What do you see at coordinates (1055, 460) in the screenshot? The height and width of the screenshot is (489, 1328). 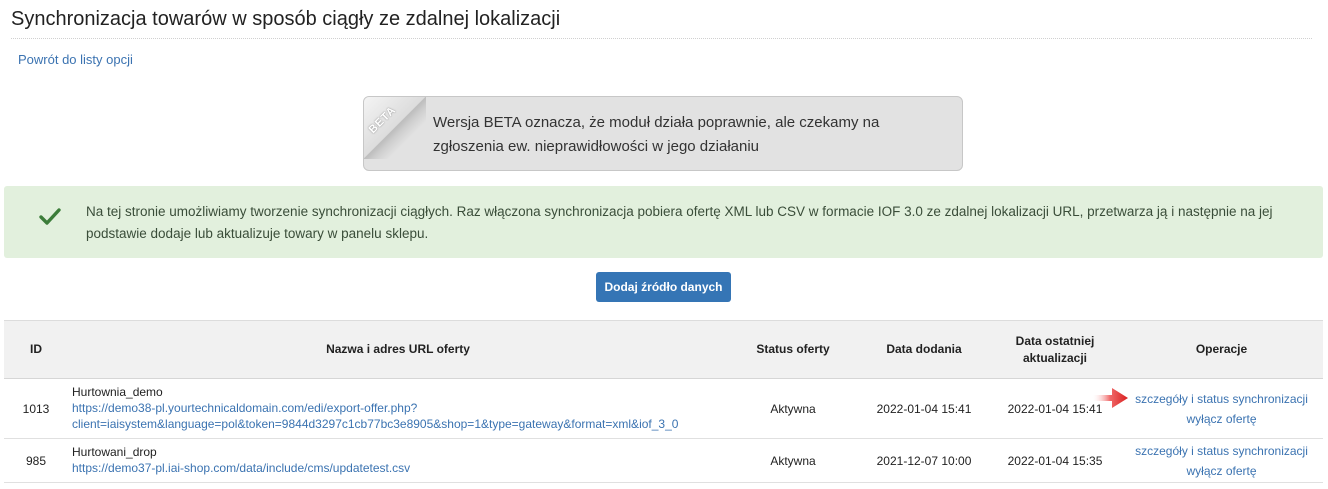 I see `cell-date-updated: 2022-01-04 15:35` at bounding box center [1055, 460].